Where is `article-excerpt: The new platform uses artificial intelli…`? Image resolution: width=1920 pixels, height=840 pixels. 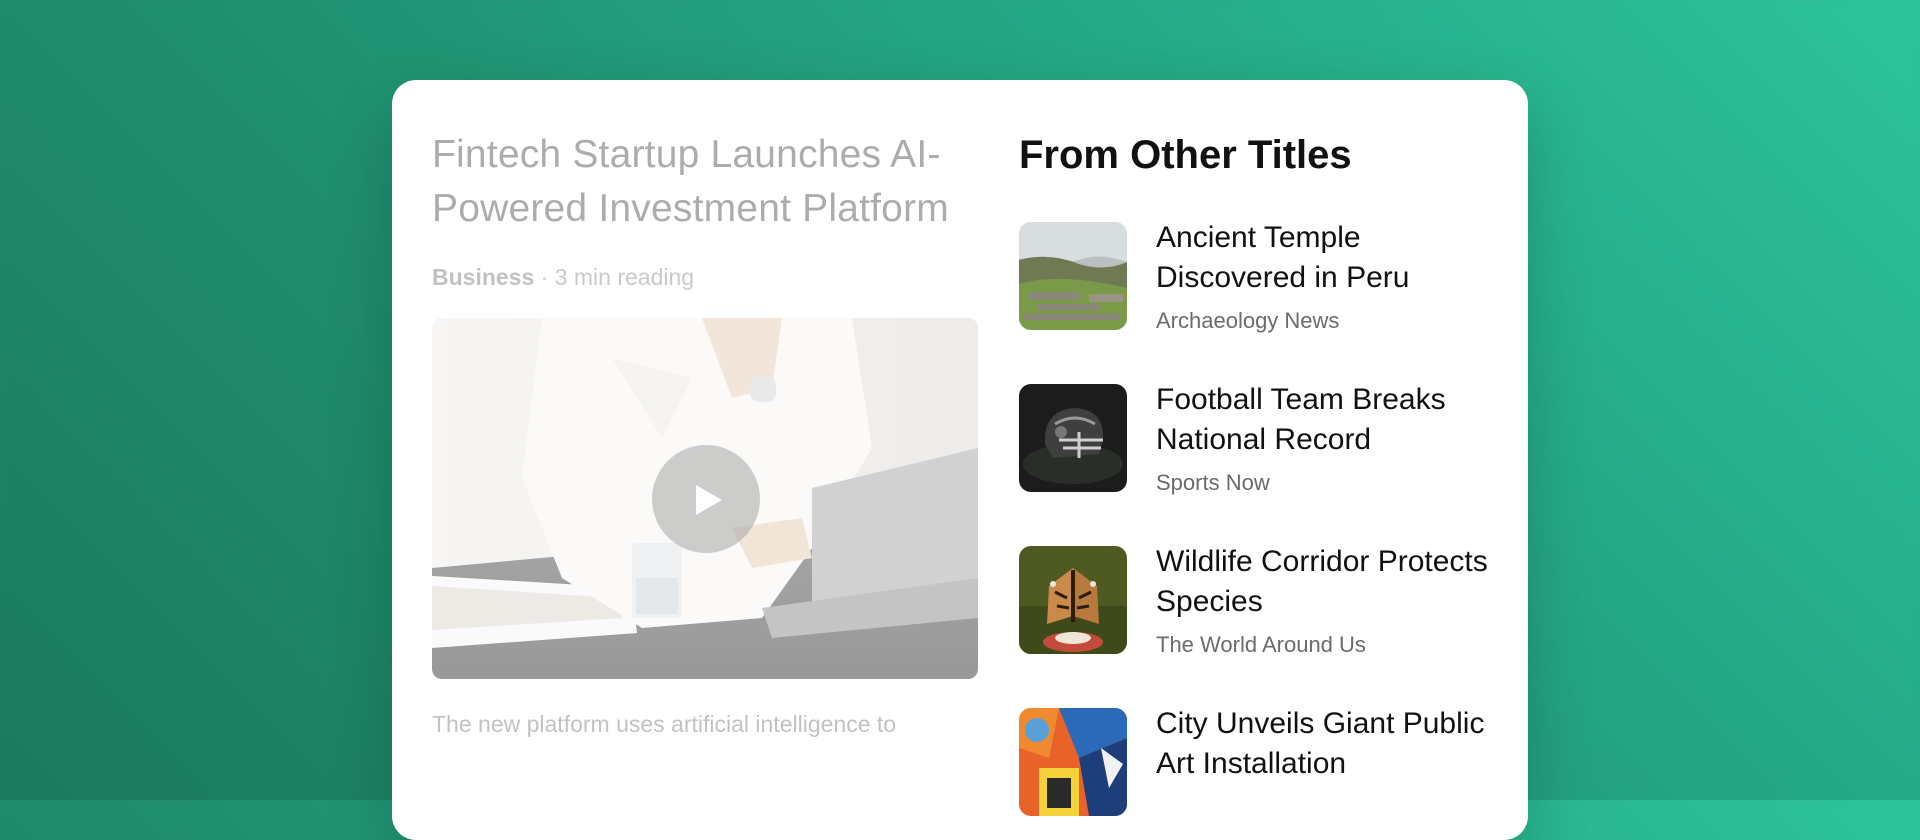
article-excerpt: The new platform uses artificial intelli… is located at coordinates (664, 724).